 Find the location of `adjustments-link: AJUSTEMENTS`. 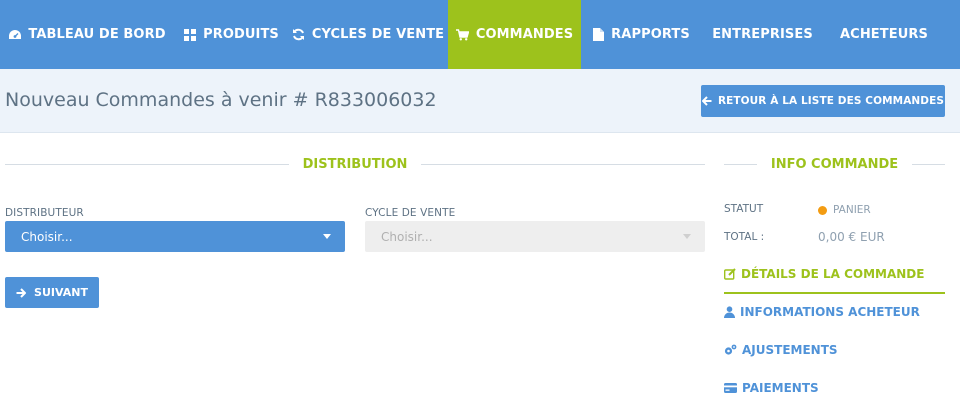

adjustments-link: AJUSTEMENTS is located at coordinates (781, 350).